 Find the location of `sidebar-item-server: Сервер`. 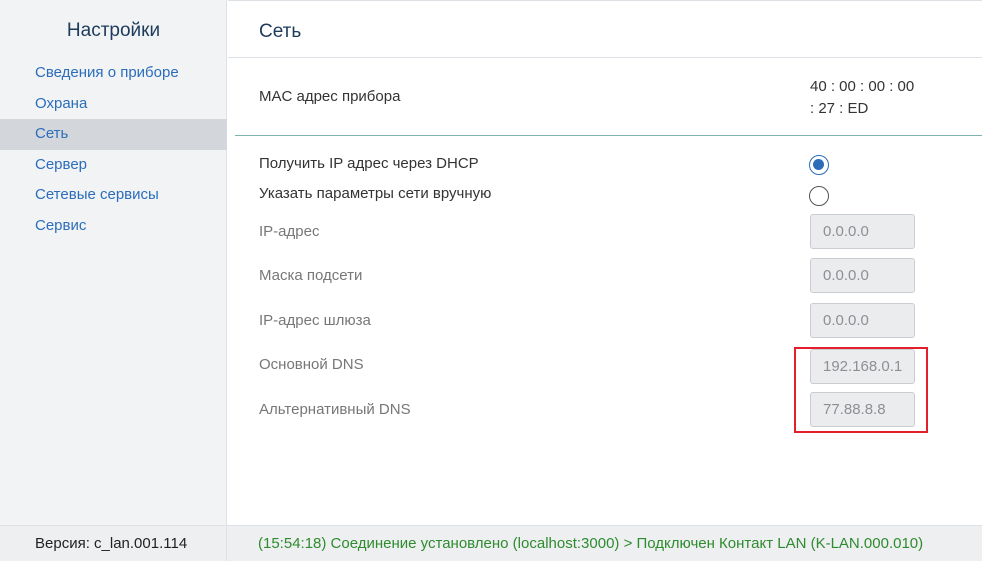

sidebar-item-server: Сервер is located at coordinates (113, 165).